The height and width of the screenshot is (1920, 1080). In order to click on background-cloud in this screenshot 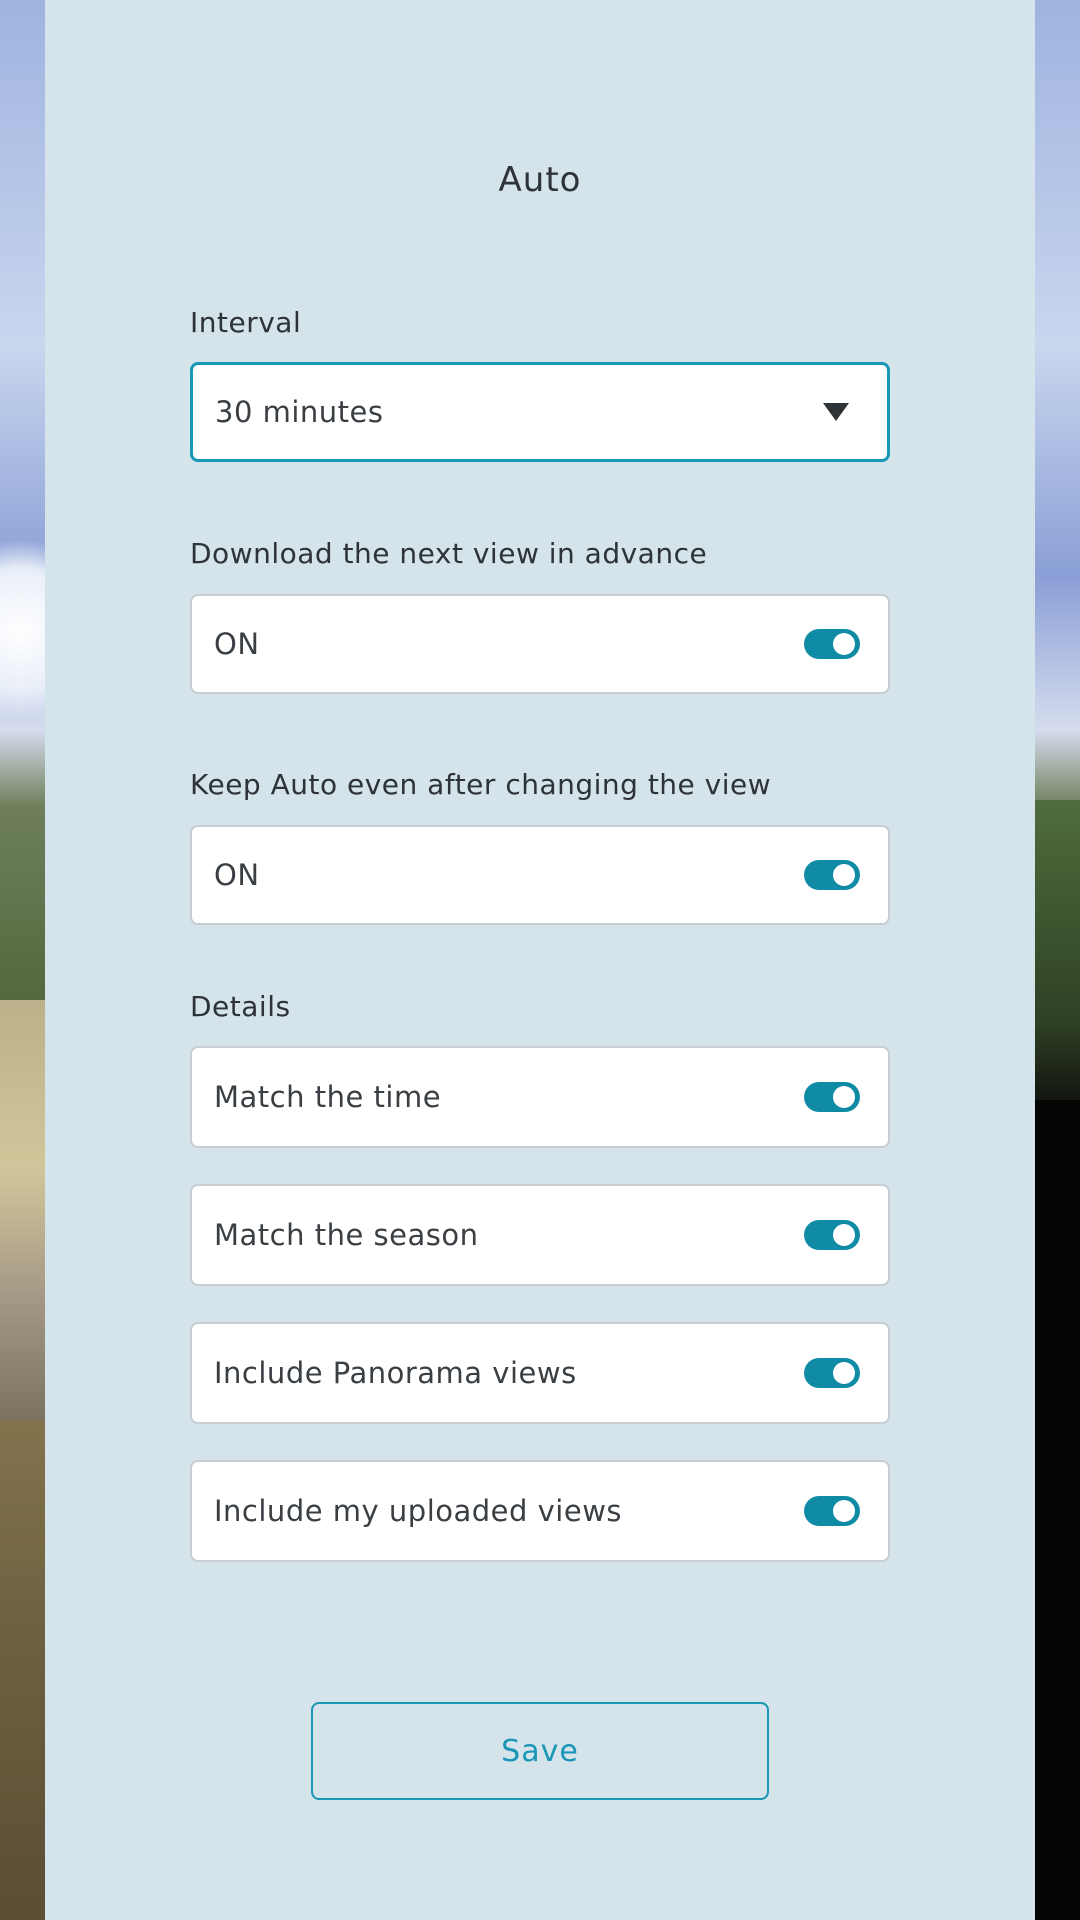, I will do `click(22, 630)`.